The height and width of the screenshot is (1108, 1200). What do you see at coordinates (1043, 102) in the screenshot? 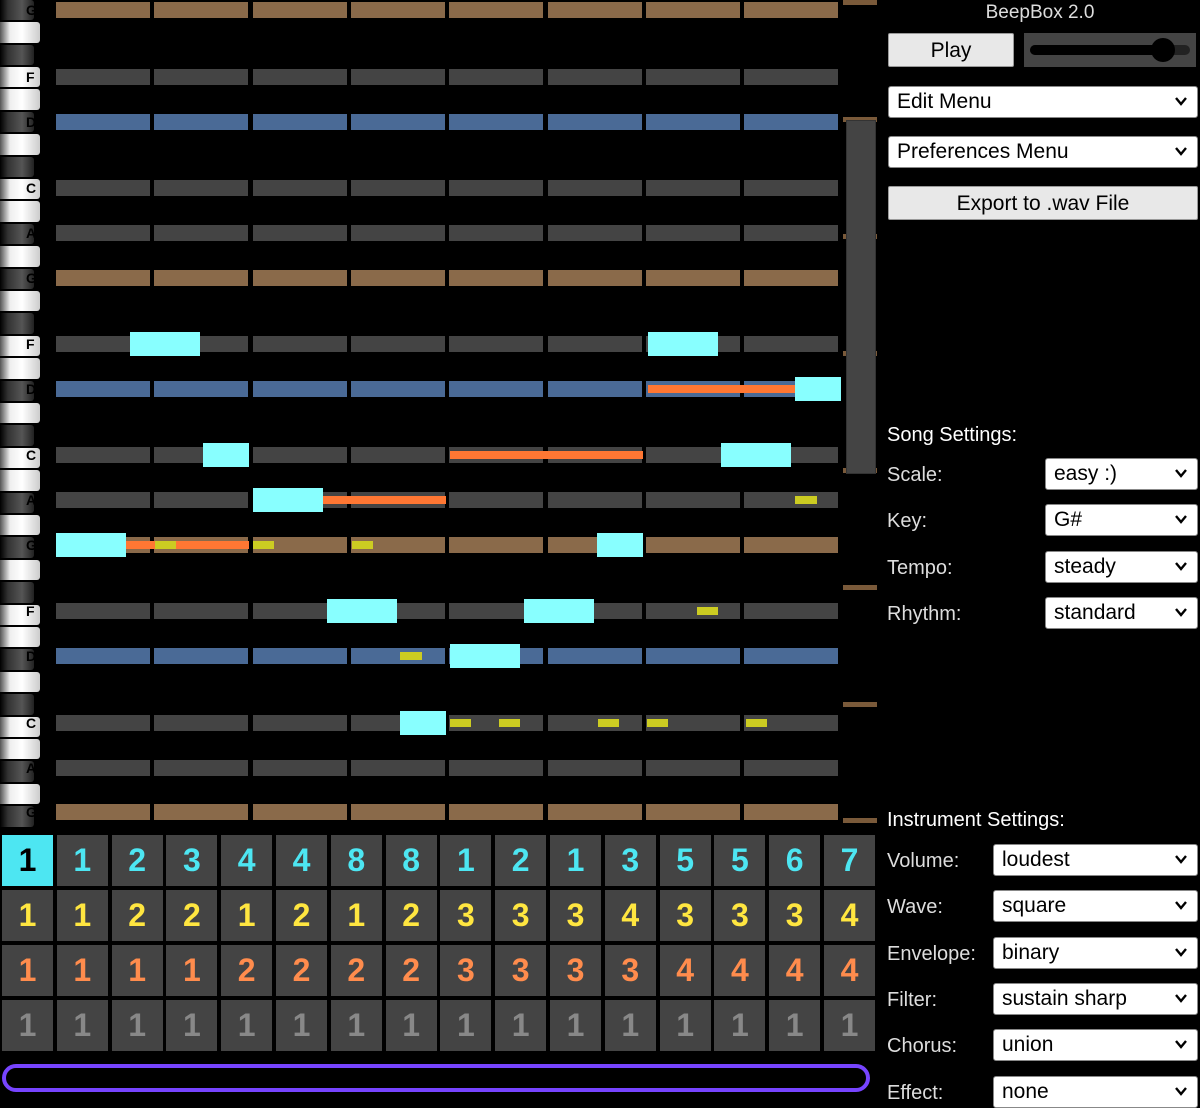
I see `edit-menu-select: Edit Menu` at bounding box center [1043, 102].